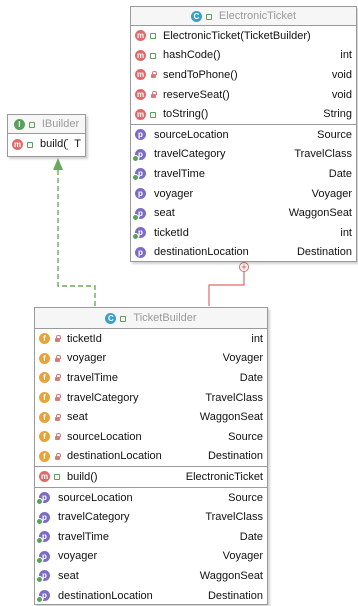 Image resolution: width=358 pixels, height=606 pixels. What do you see at coordinates (164, 213) in the screenshot?
I see `property-name: seat` at bounding box center [164, 213].